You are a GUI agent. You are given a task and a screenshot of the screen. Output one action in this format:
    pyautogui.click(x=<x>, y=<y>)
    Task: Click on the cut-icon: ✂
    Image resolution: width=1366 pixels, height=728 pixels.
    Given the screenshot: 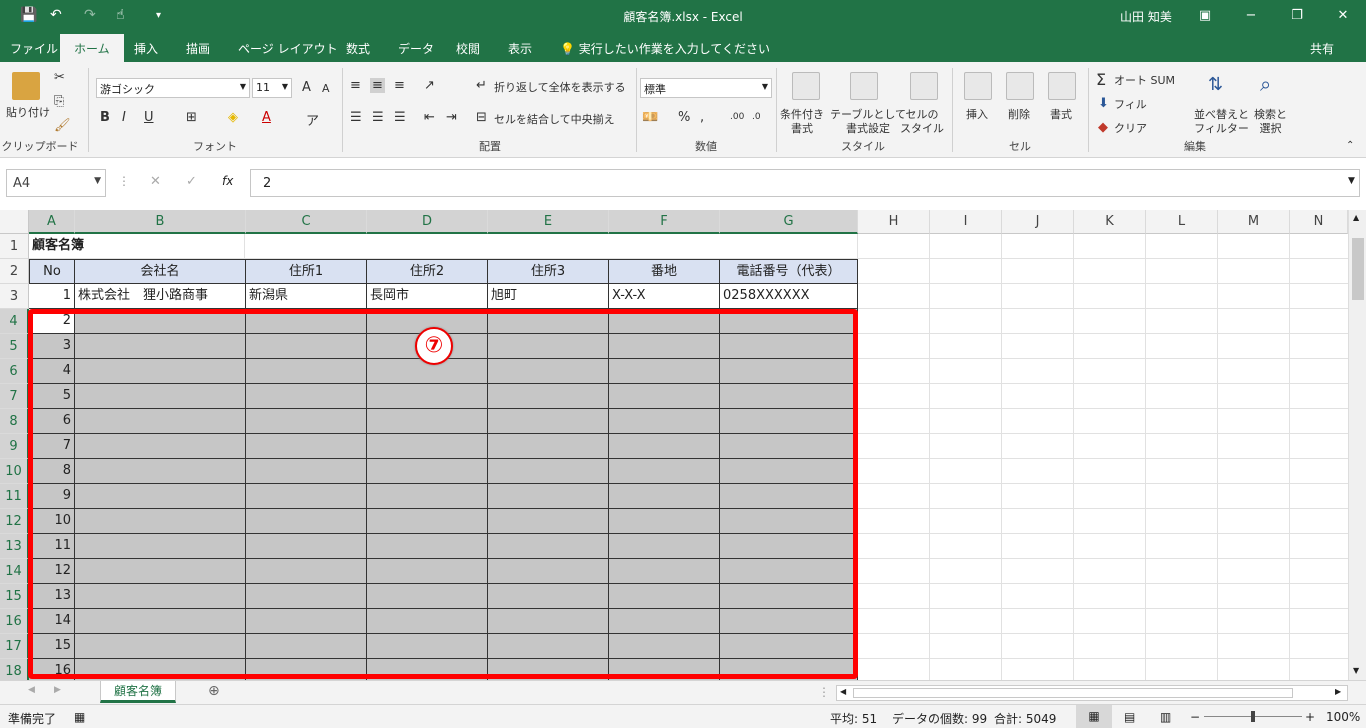 What is the action you would take?
    pyautogui.click(x=59, y=77)
    